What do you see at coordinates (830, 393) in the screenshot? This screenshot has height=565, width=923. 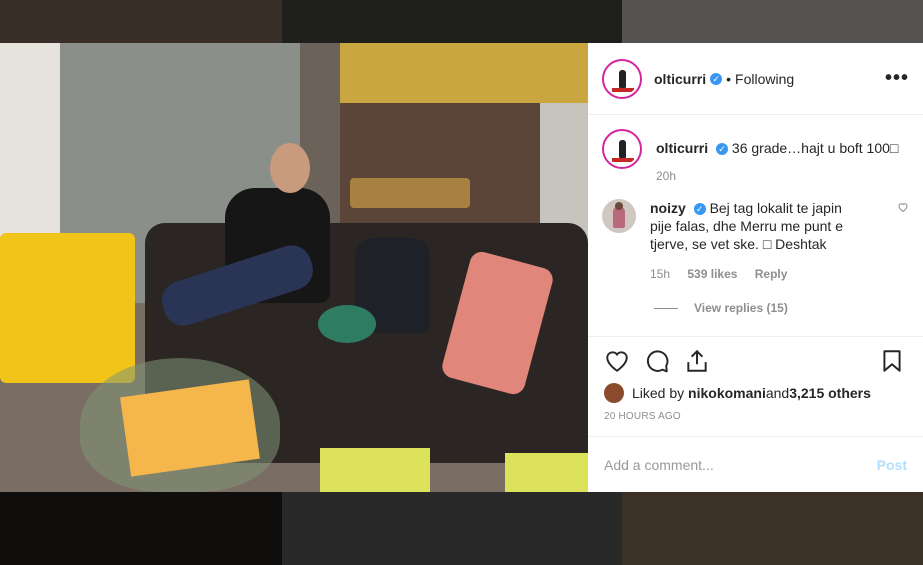 I see `likes-count: 3,215 others` at bounding box center [830, 393].